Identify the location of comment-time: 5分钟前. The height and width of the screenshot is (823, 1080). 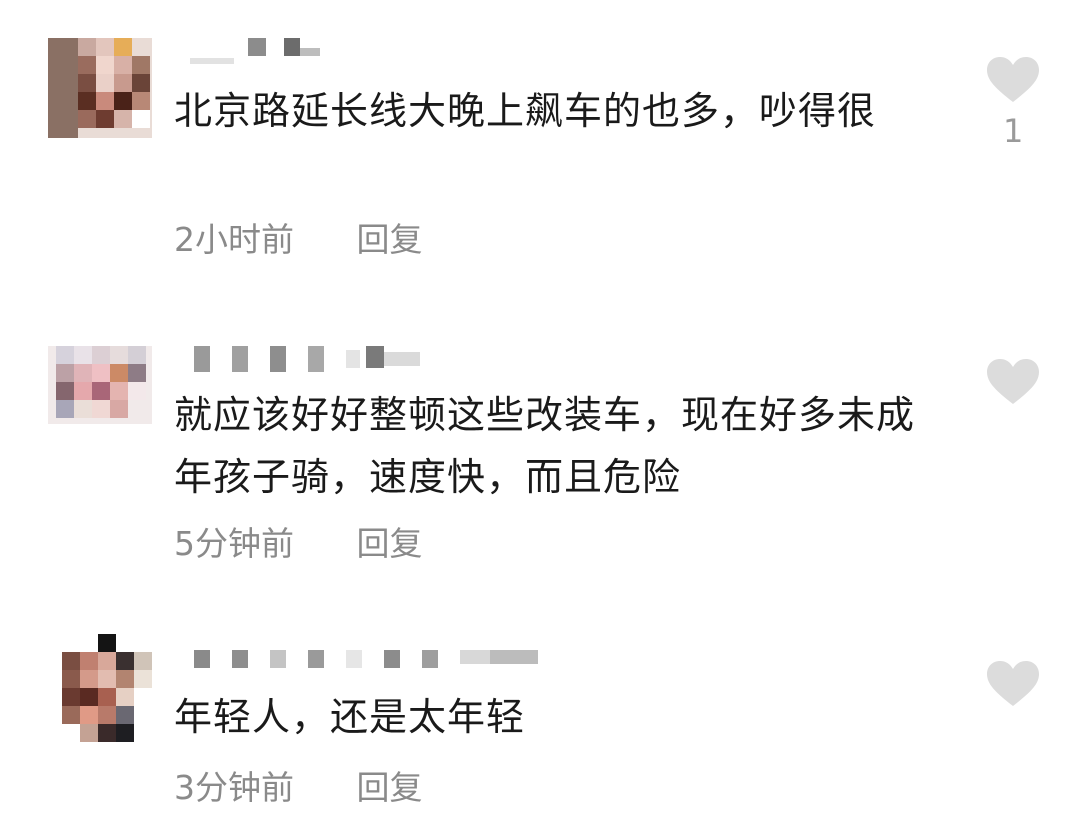
(234, 543).